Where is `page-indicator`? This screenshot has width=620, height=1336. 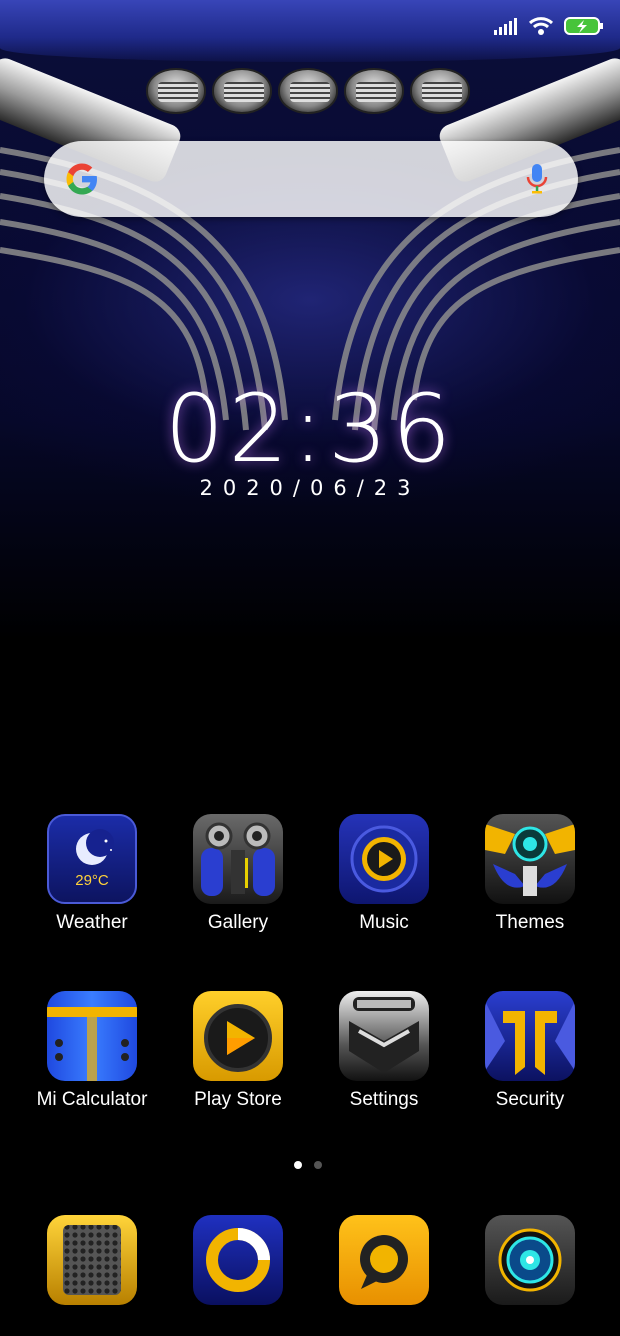 page-indicator is located at coordinates (308, 1165).